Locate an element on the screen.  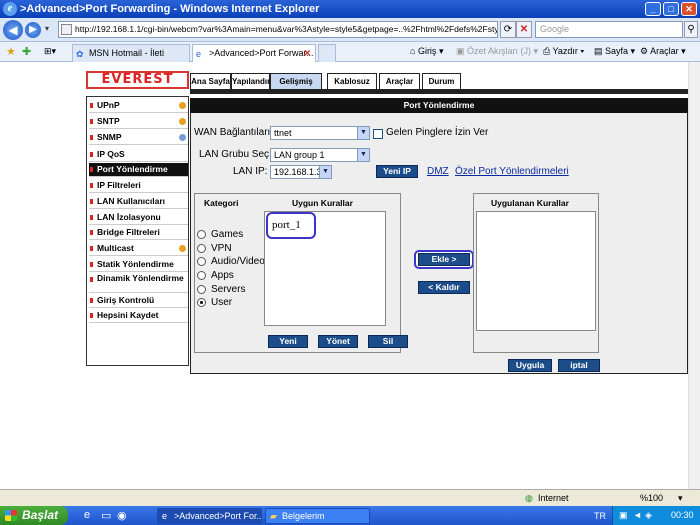
cancel-button: iptal is located at coordinates (579, 365).